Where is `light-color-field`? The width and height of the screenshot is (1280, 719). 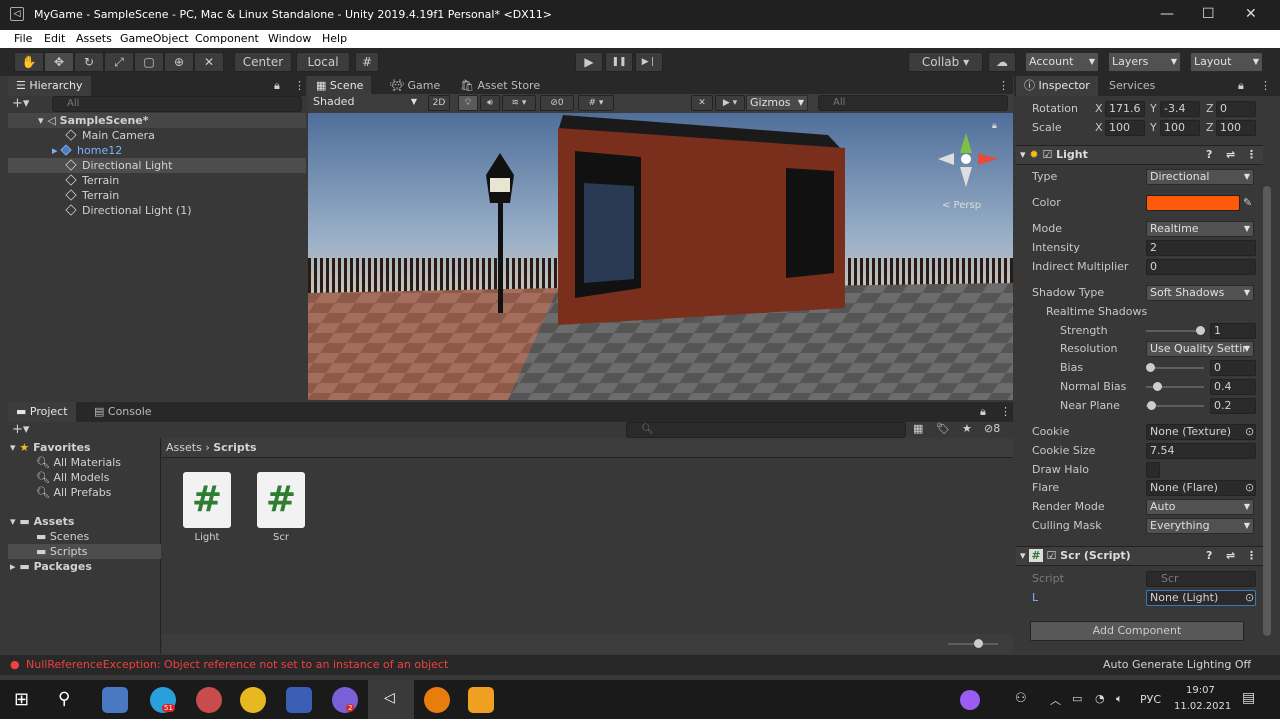 light-color-field is located at coordinates (1193, 203).